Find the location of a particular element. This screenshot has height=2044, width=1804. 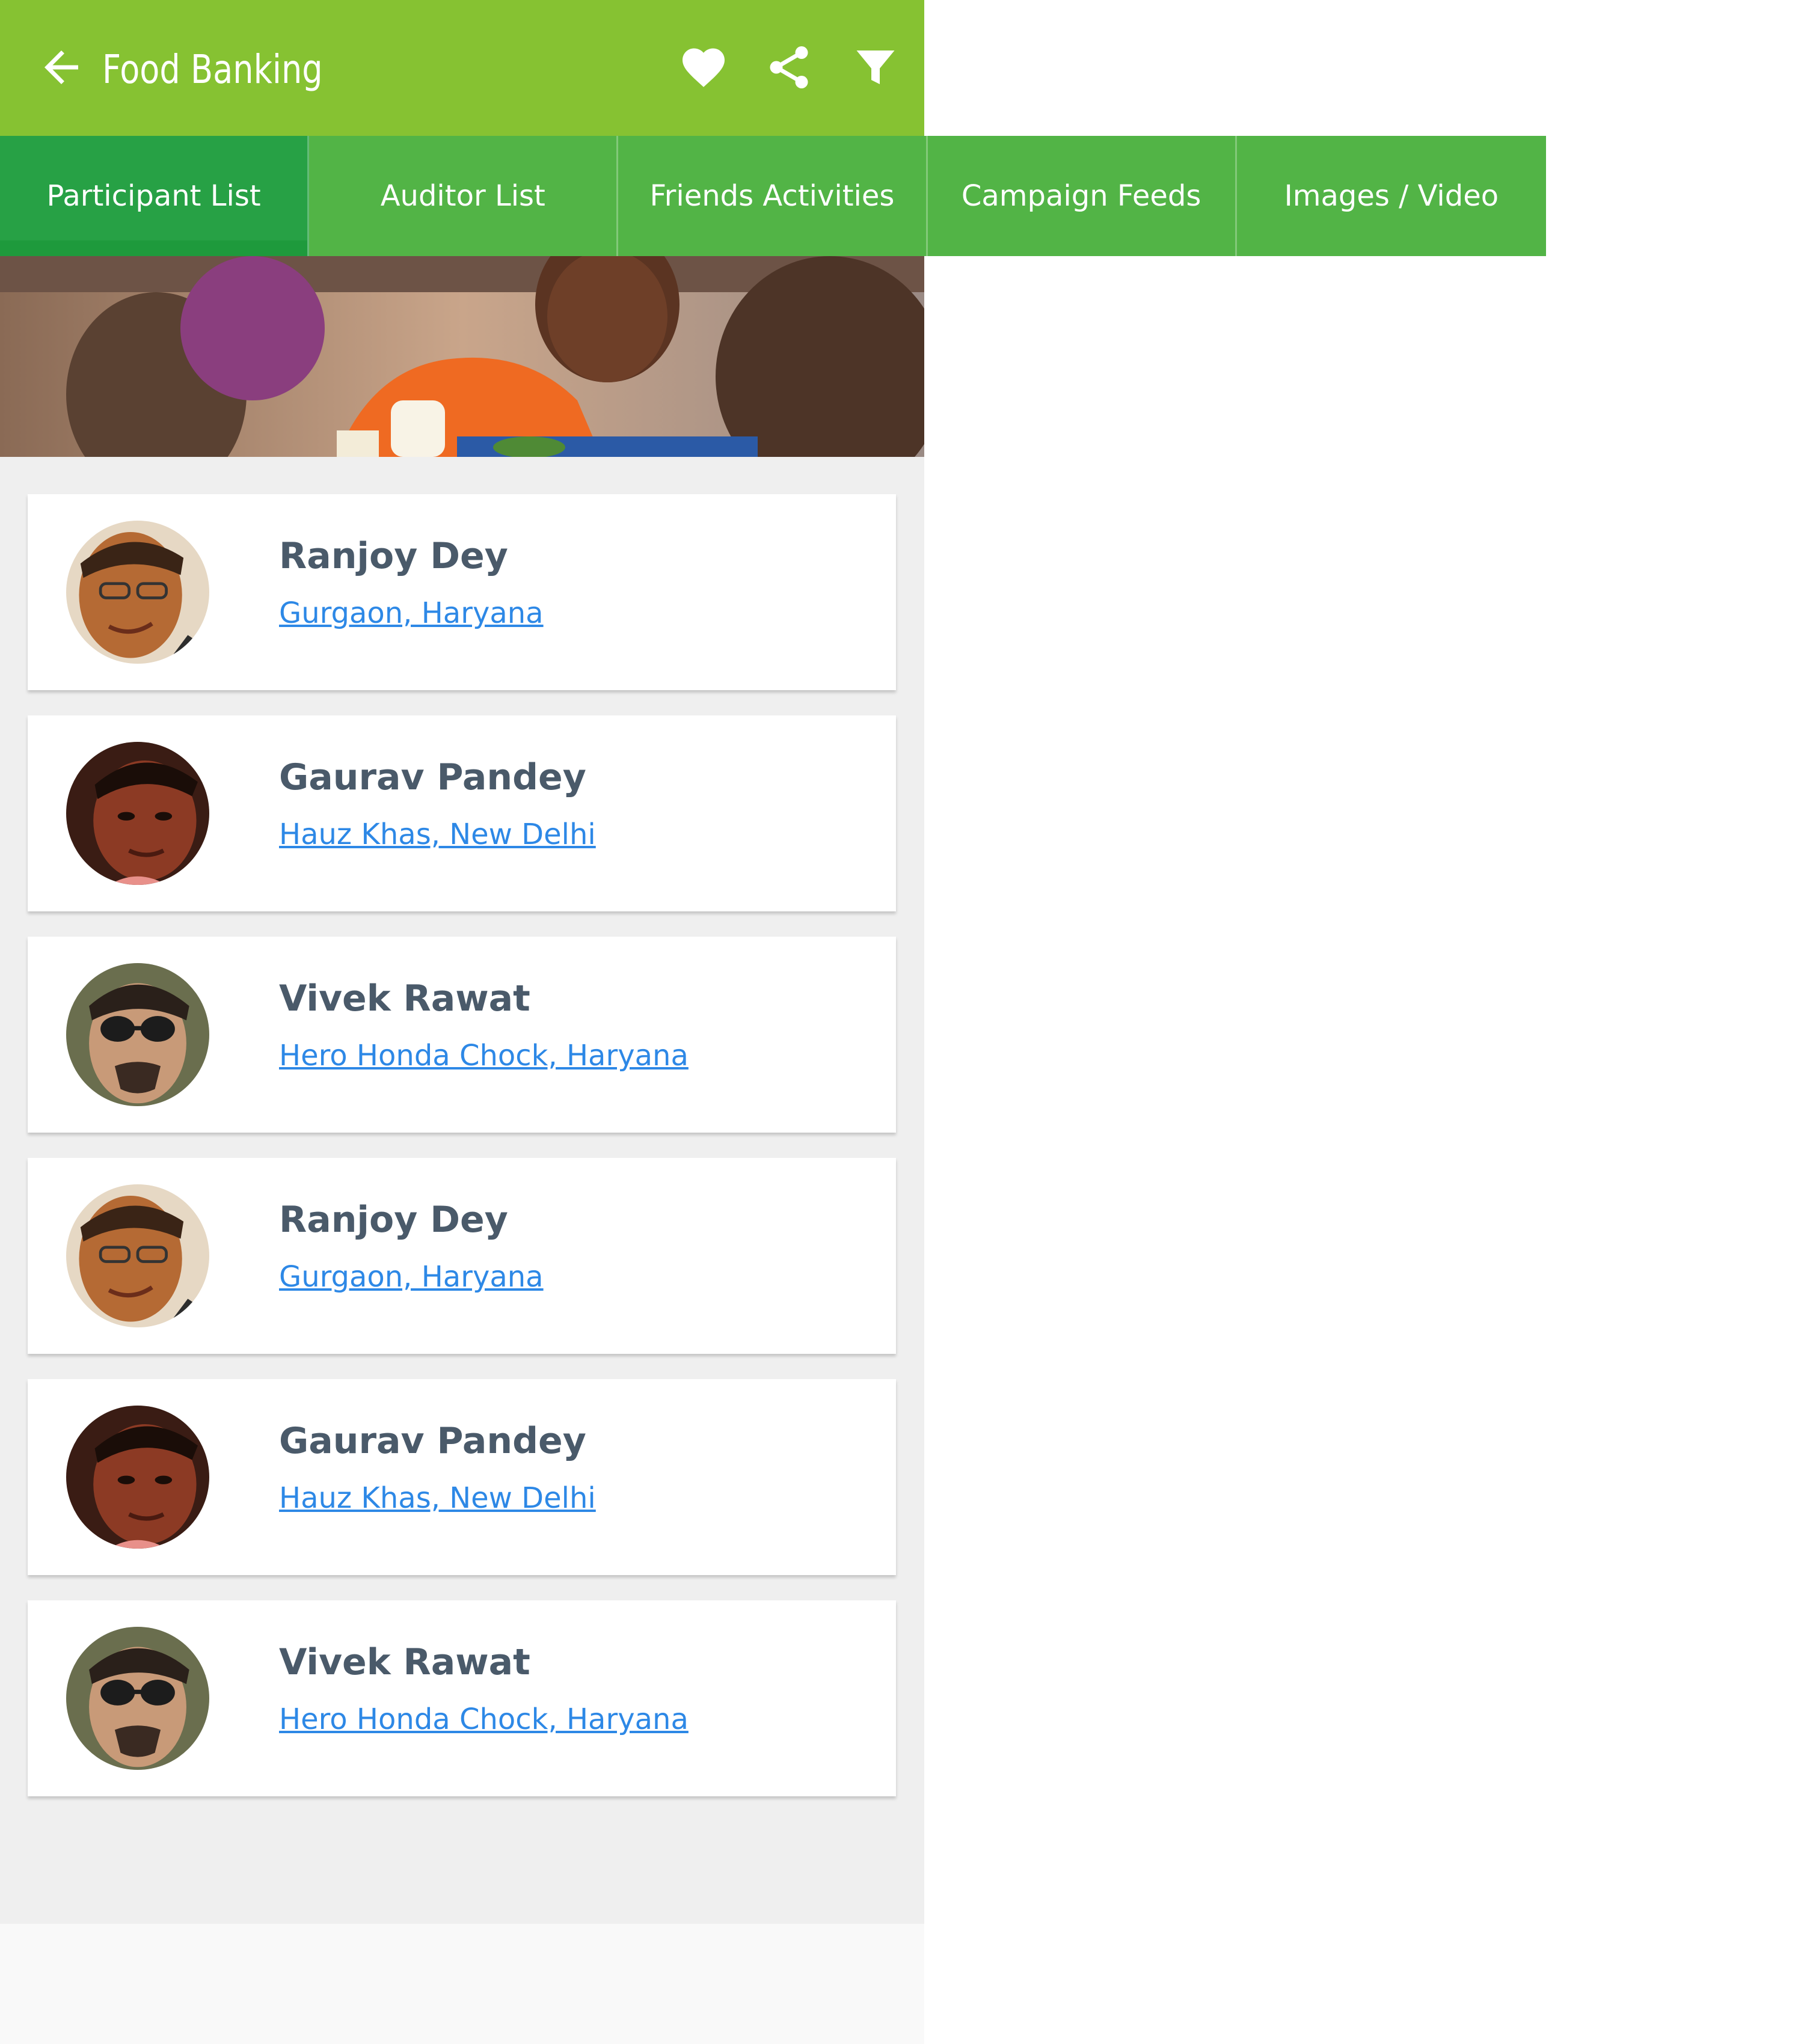

tab-friends-activities: Friends Activities is located at coordinates (773, 196).